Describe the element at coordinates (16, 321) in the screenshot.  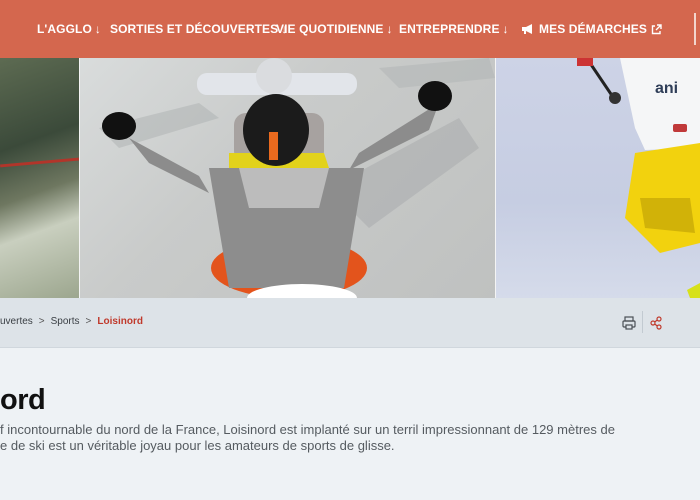
I see `breadcrumb-item-sorties: uvertes` at that location.